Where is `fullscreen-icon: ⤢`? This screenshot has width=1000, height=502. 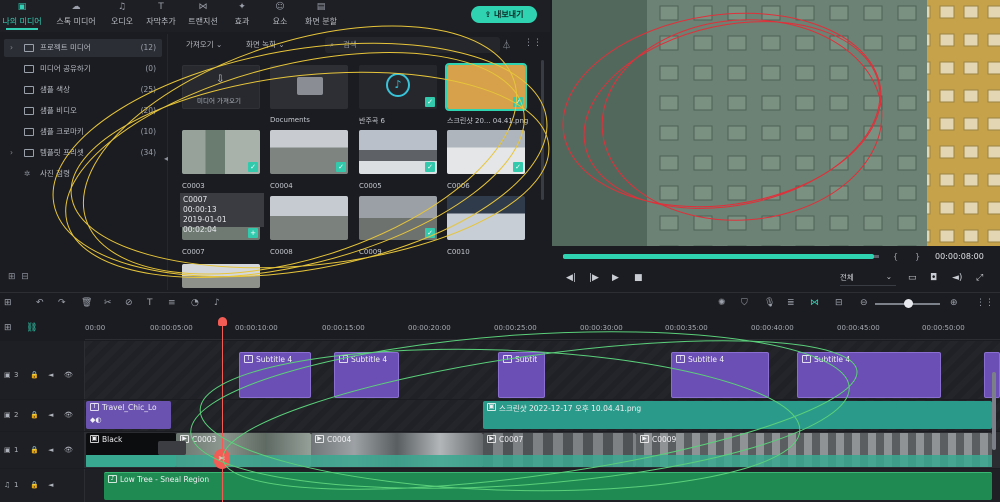 fullscreen-icon: ⤢ is located at coordinates (979, 278).